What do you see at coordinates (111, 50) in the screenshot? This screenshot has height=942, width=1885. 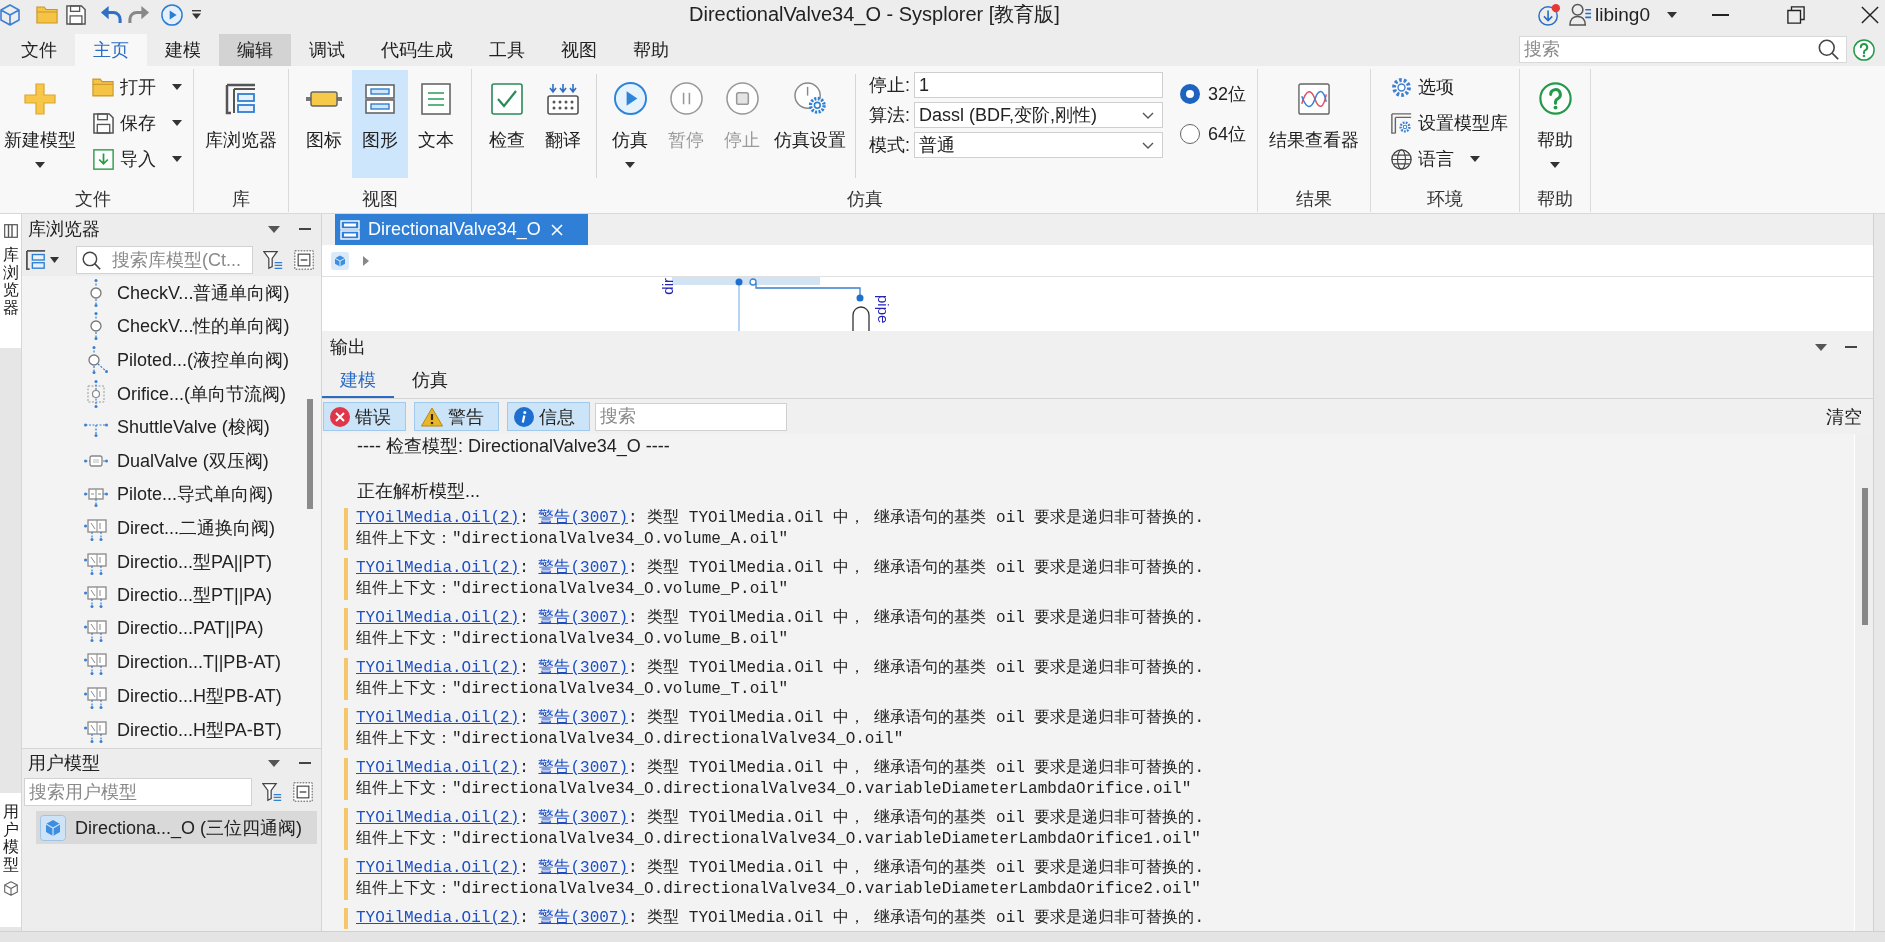 I see `menu-tab: 主页` at bounding box center [111, 50].